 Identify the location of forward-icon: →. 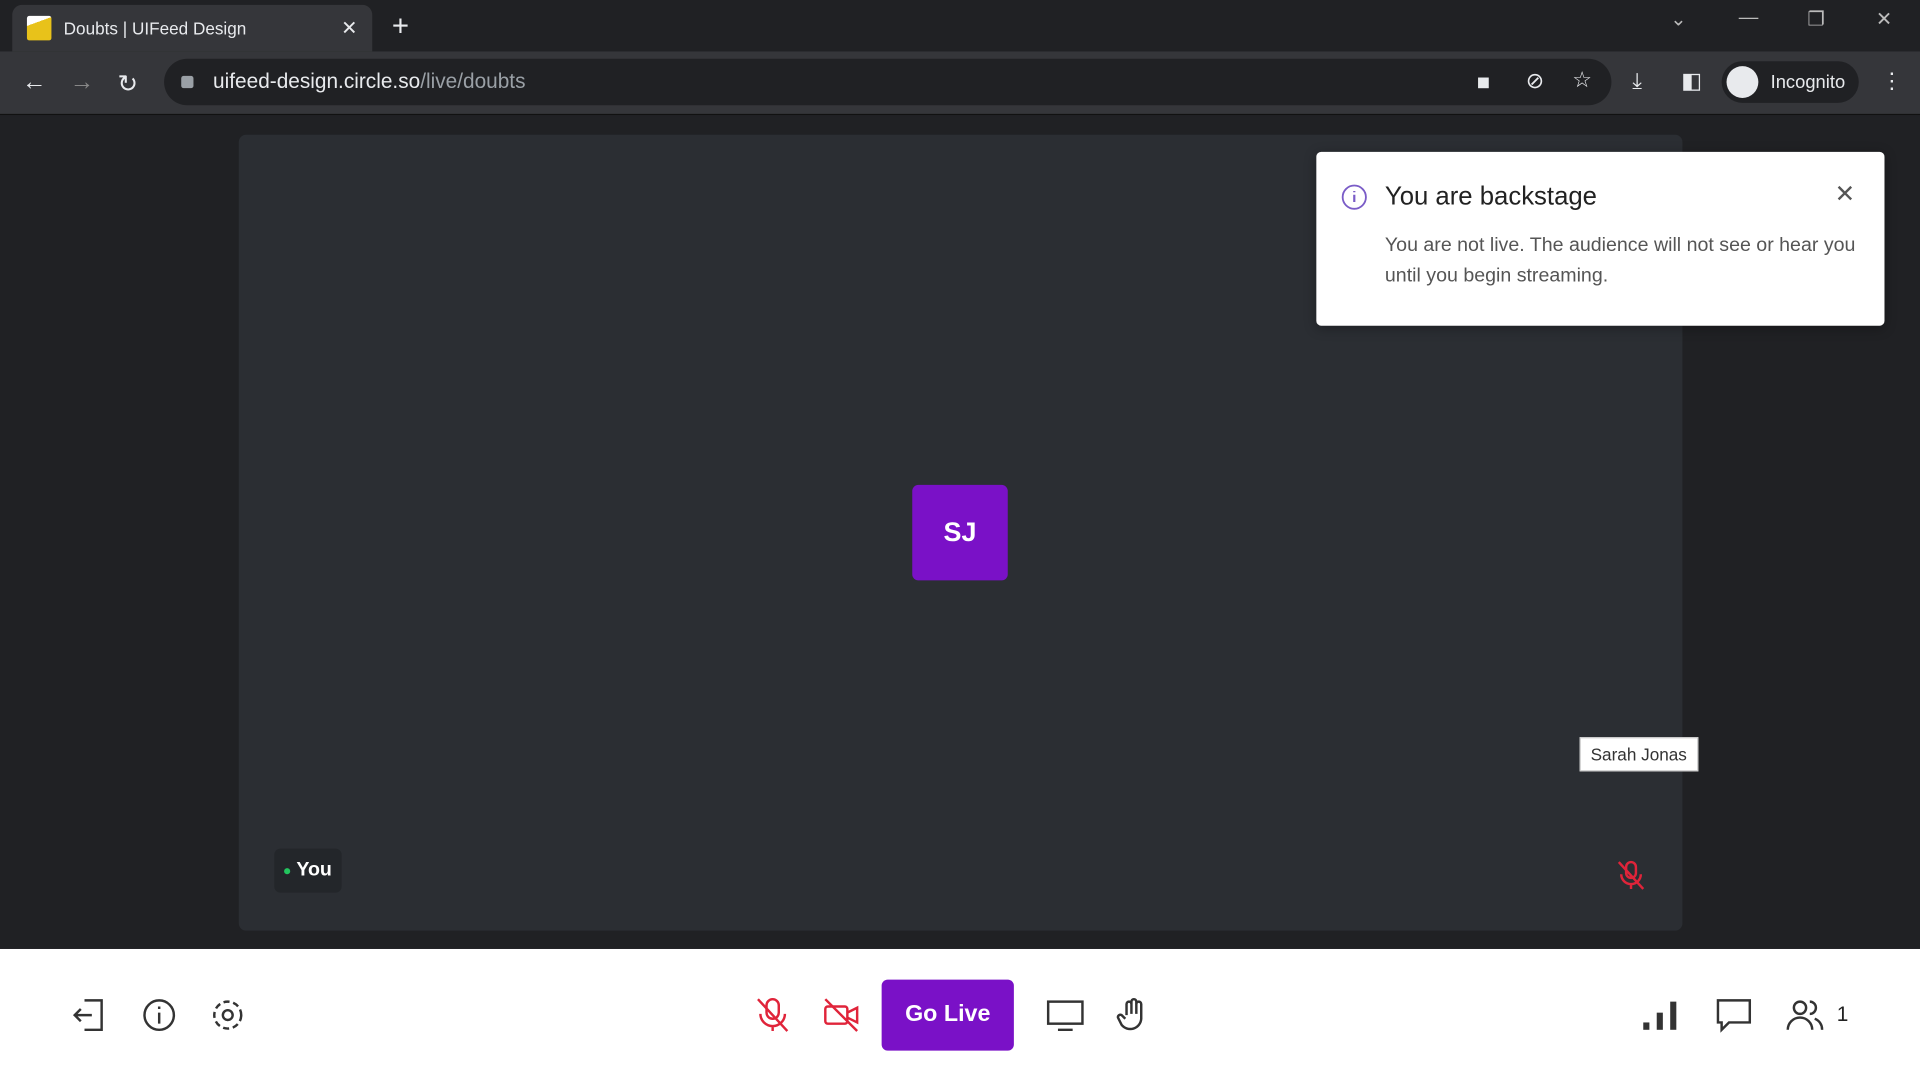
(82, 83).